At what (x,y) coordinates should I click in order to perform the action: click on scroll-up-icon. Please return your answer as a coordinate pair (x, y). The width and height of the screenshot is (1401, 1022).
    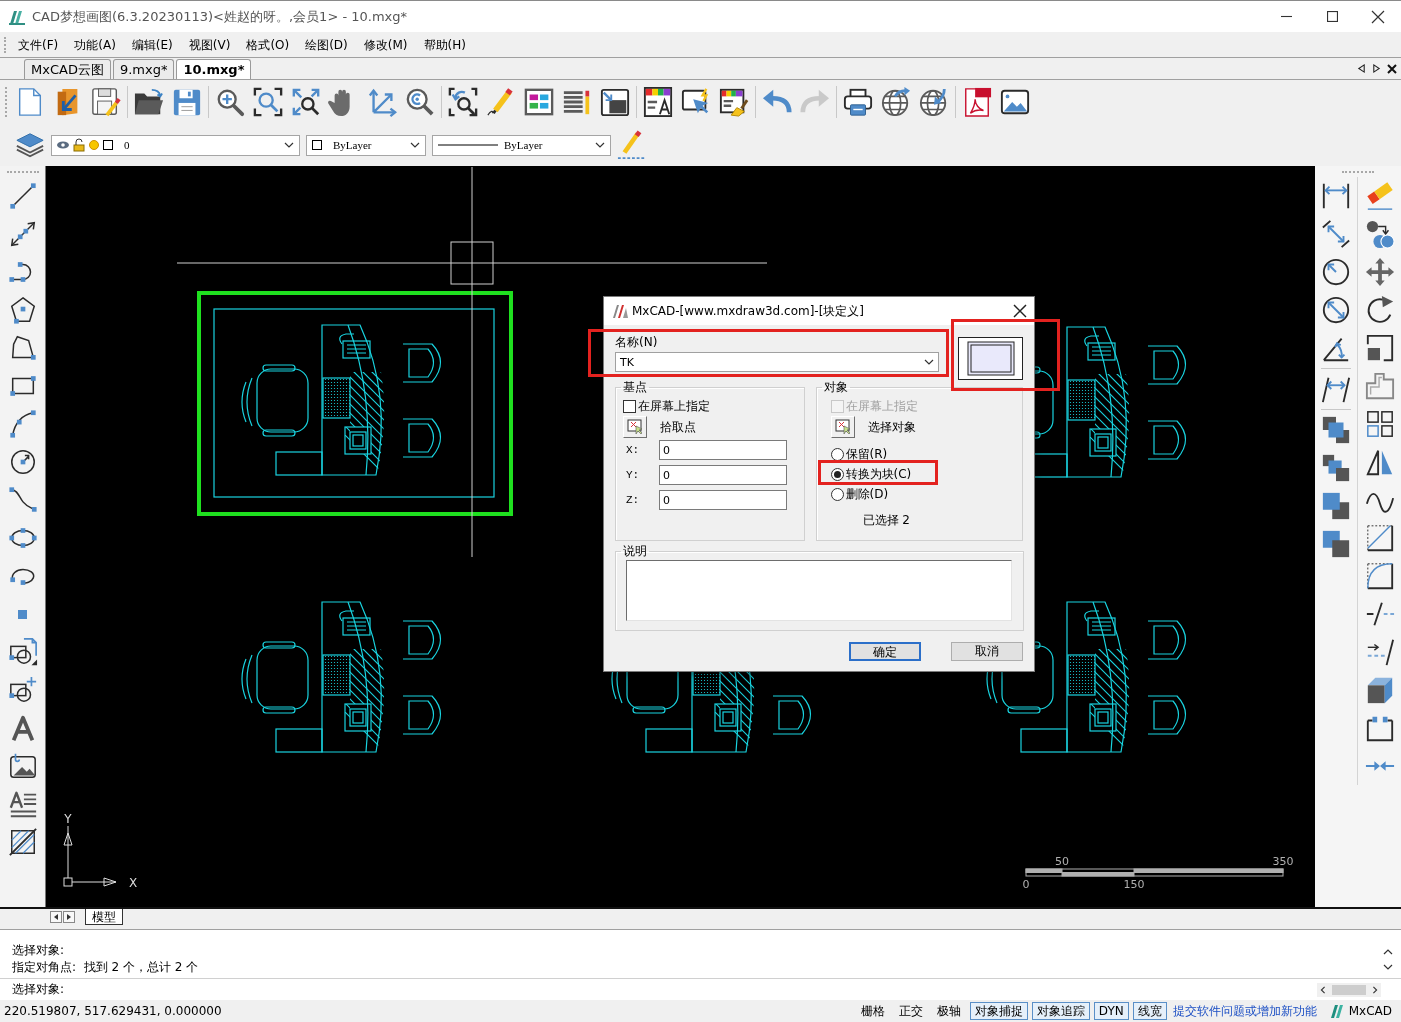
    Looking at the image, I should click on (1388, 952).